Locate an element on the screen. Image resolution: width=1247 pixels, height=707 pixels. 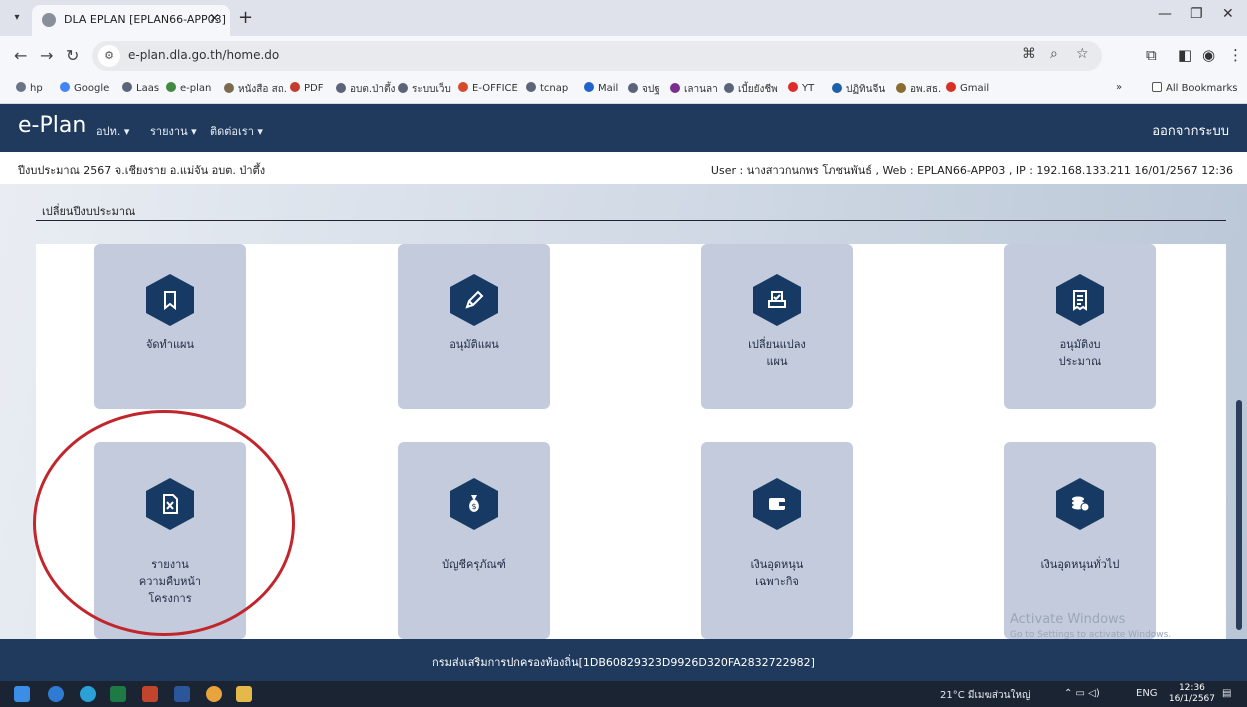
bookmark-label: เบี้ยยังชีพ is located at coordinates (758, 89).